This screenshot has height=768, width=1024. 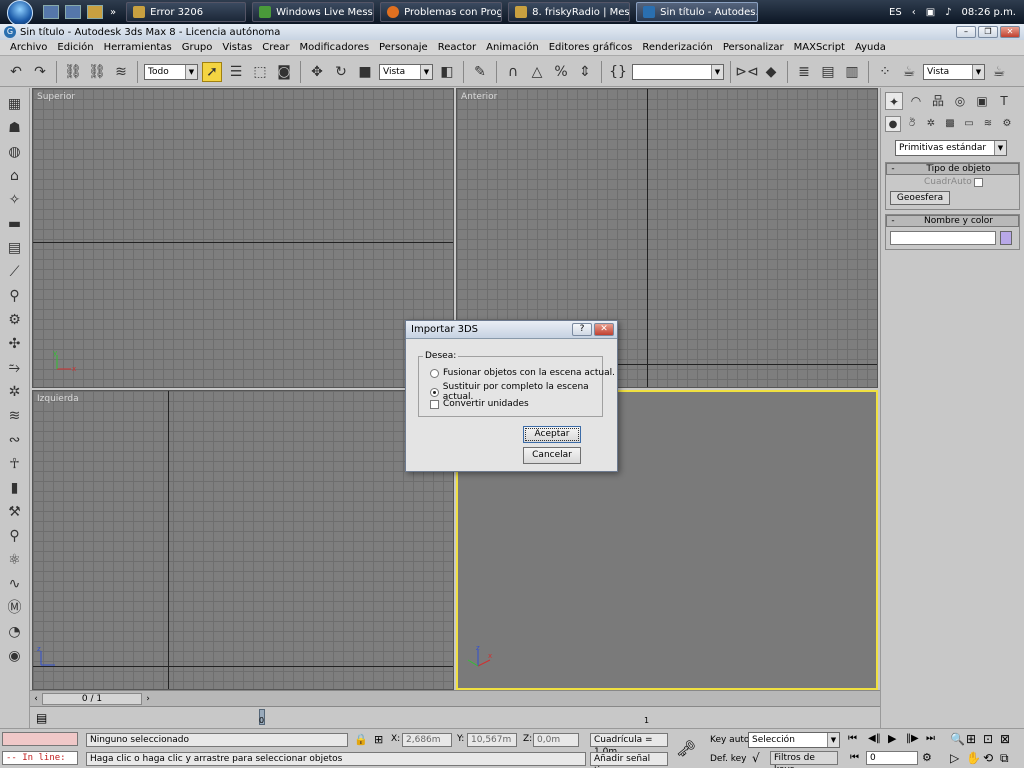 I want to click on compounds-tab-icon: ☗, so click(x=15, y=128).